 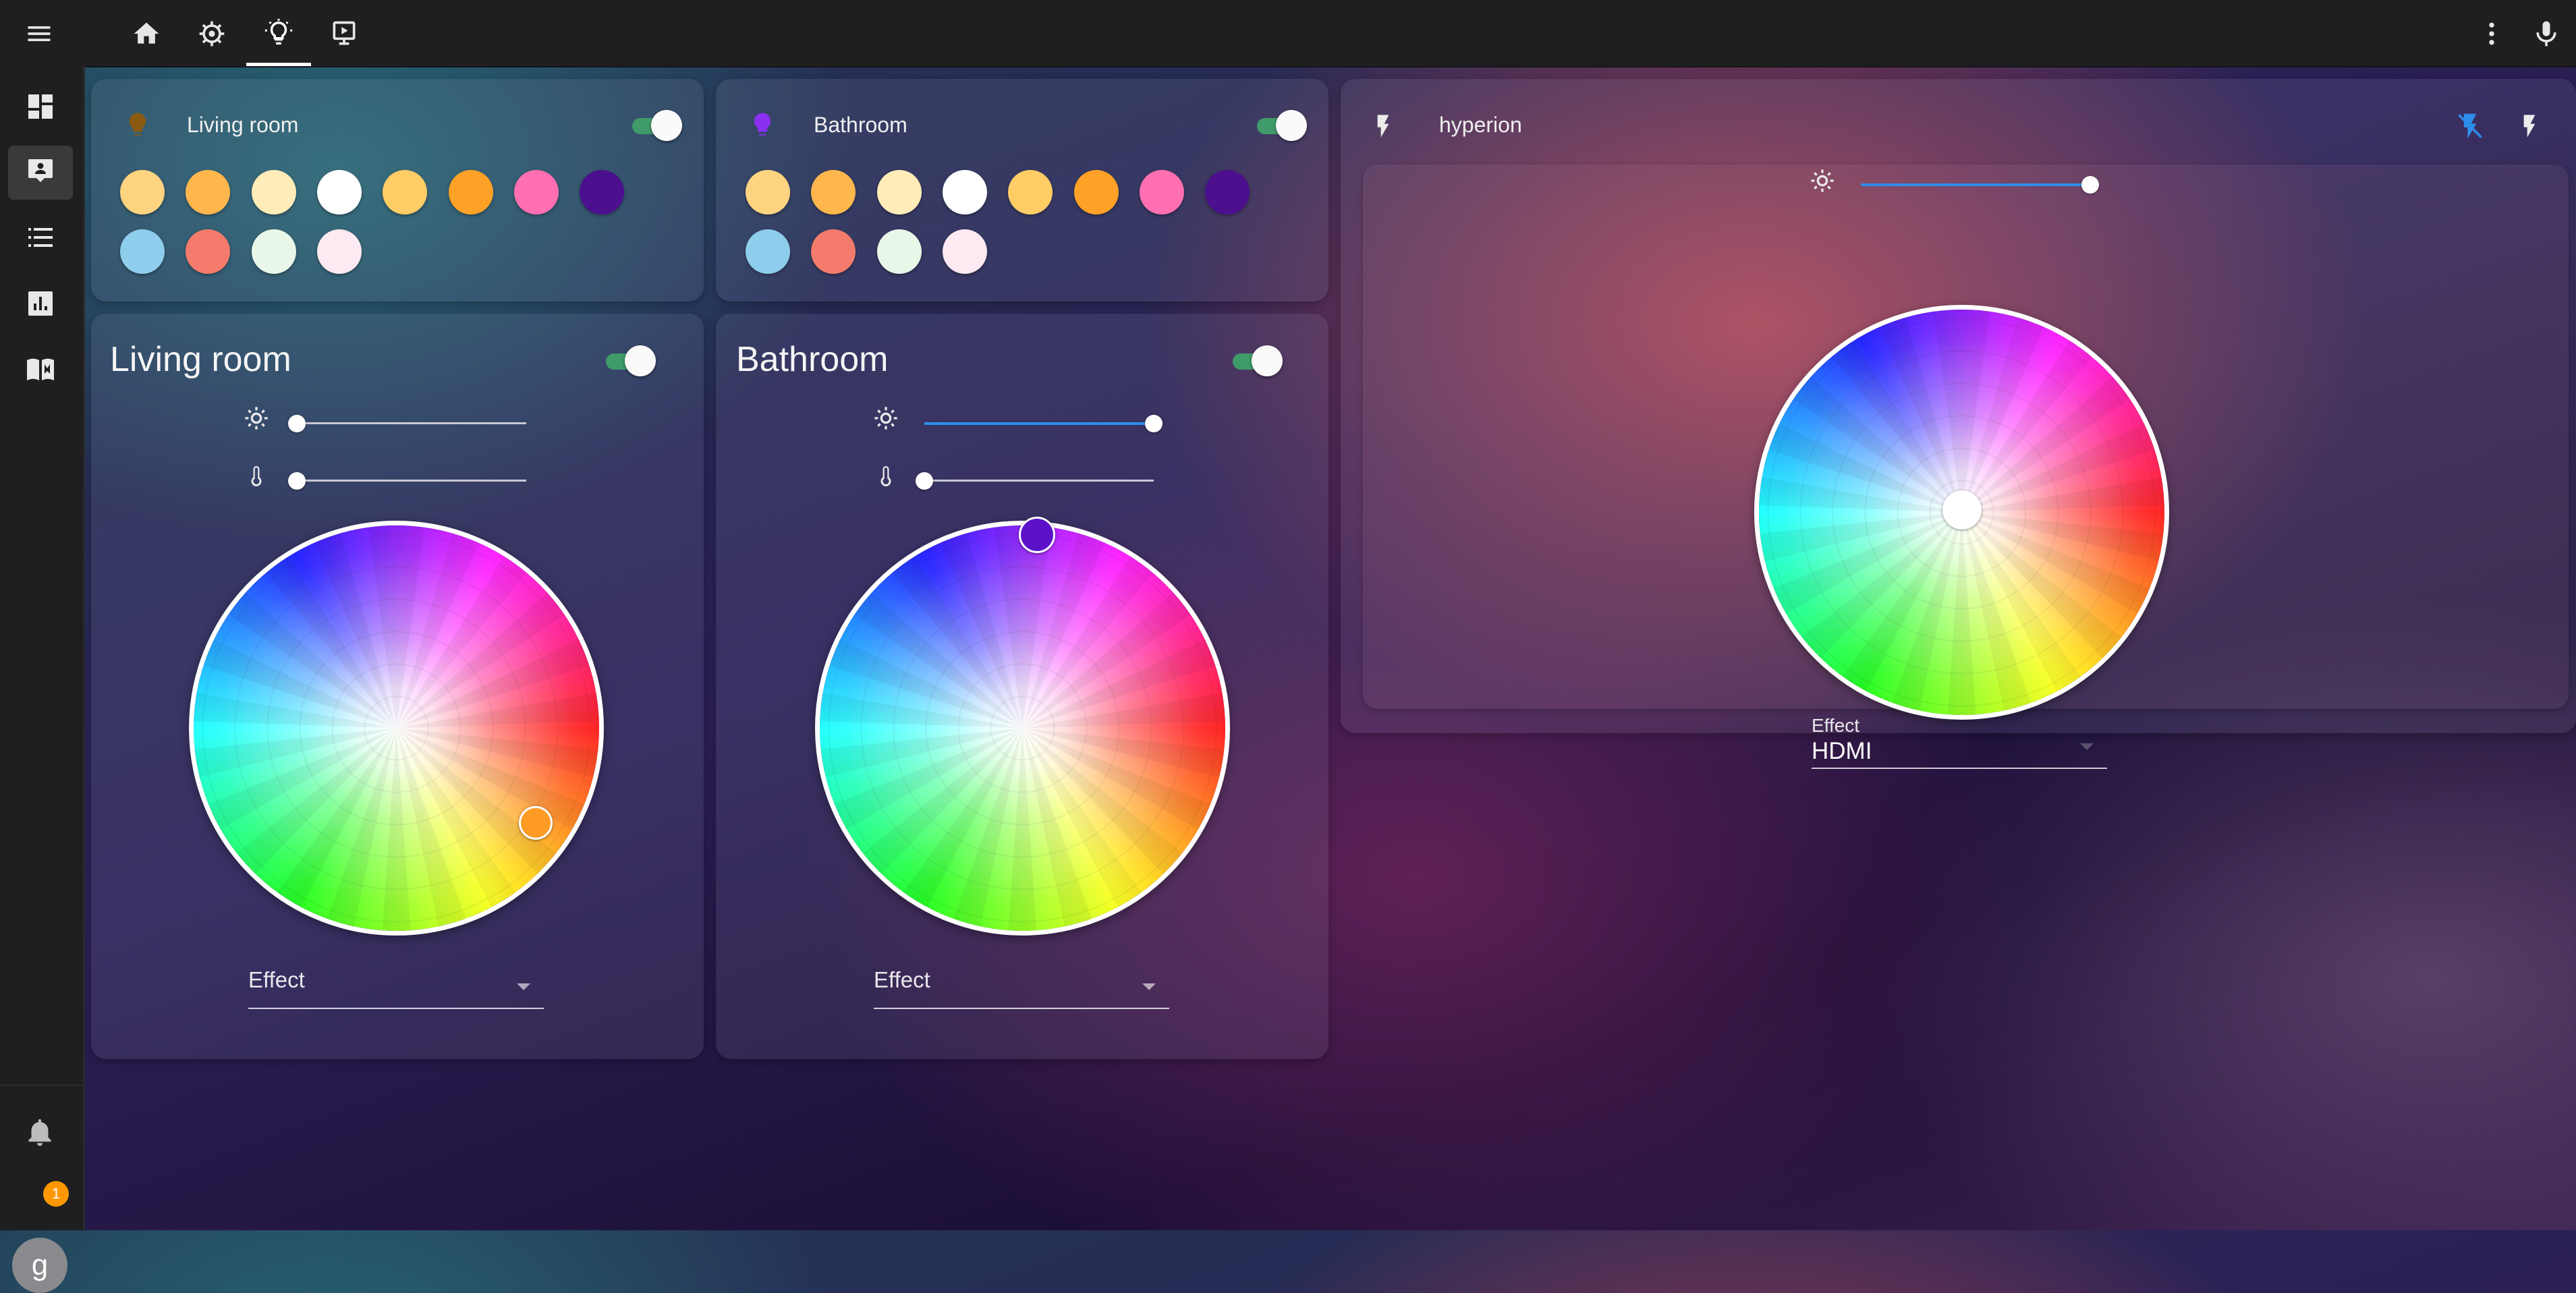 What do you see at coordinates (40, 171) in the screenshot?
I see `dashboard-alt-icon` at bounding box center [40, 171].